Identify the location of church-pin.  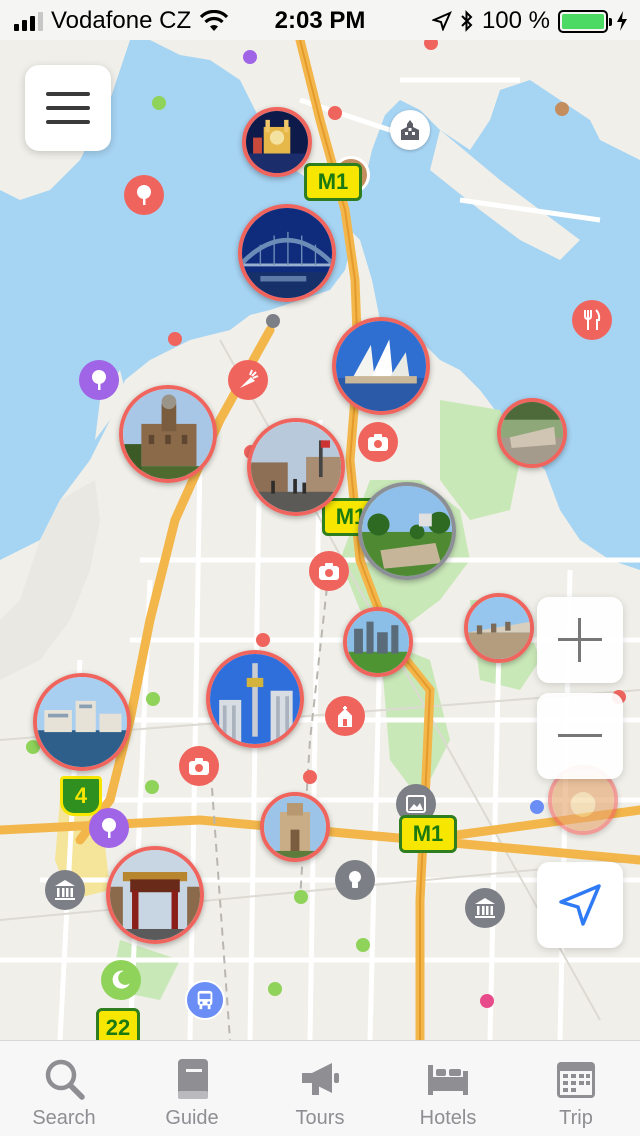
(345, 716).